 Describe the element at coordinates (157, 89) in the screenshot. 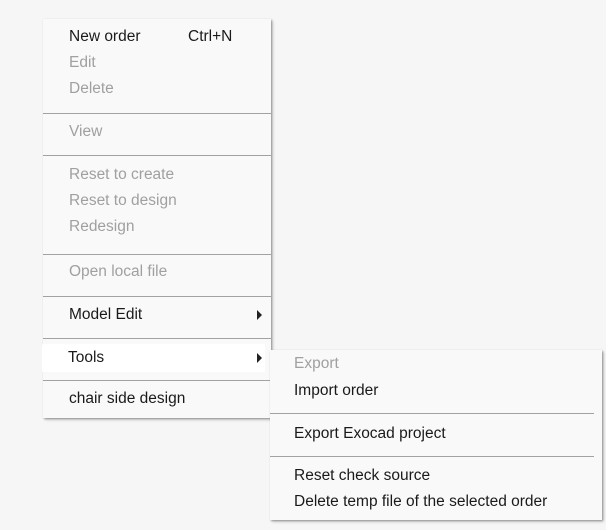

I see `menu-item-delete: Delete` at that location.